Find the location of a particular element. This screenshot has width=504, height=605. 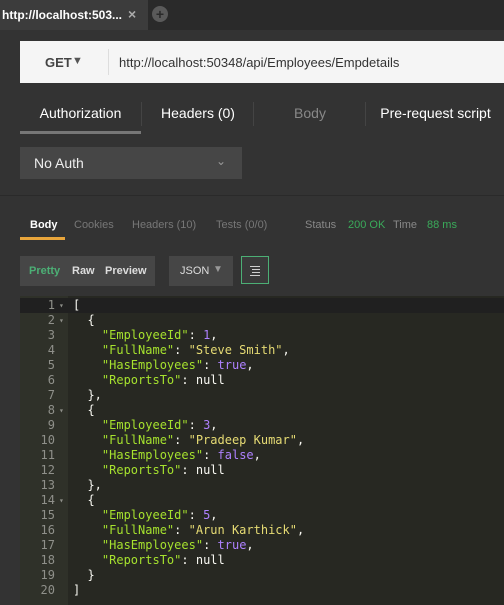

format-dropdown: JSON ▼ is located at coordinates (201, 271).